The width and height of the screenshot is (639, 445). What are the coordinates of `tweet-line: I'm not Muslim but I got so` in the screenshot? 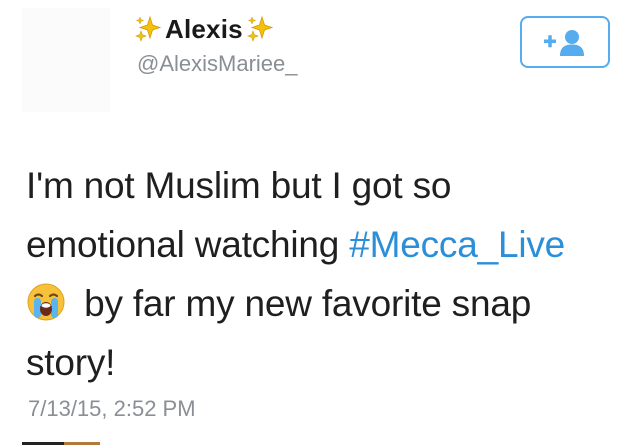 It's located at (239, 185).